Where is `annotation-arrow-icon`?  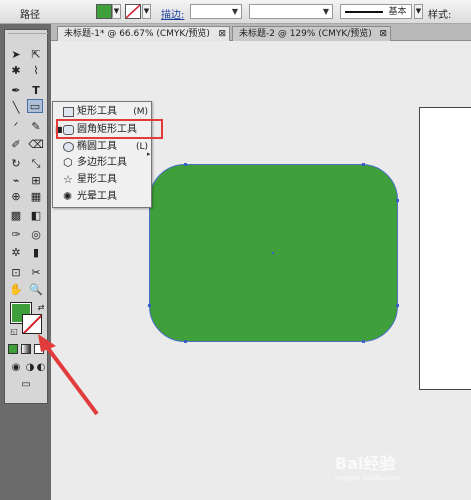 annotation-arrow-icon is located at coordinates (68, 375).